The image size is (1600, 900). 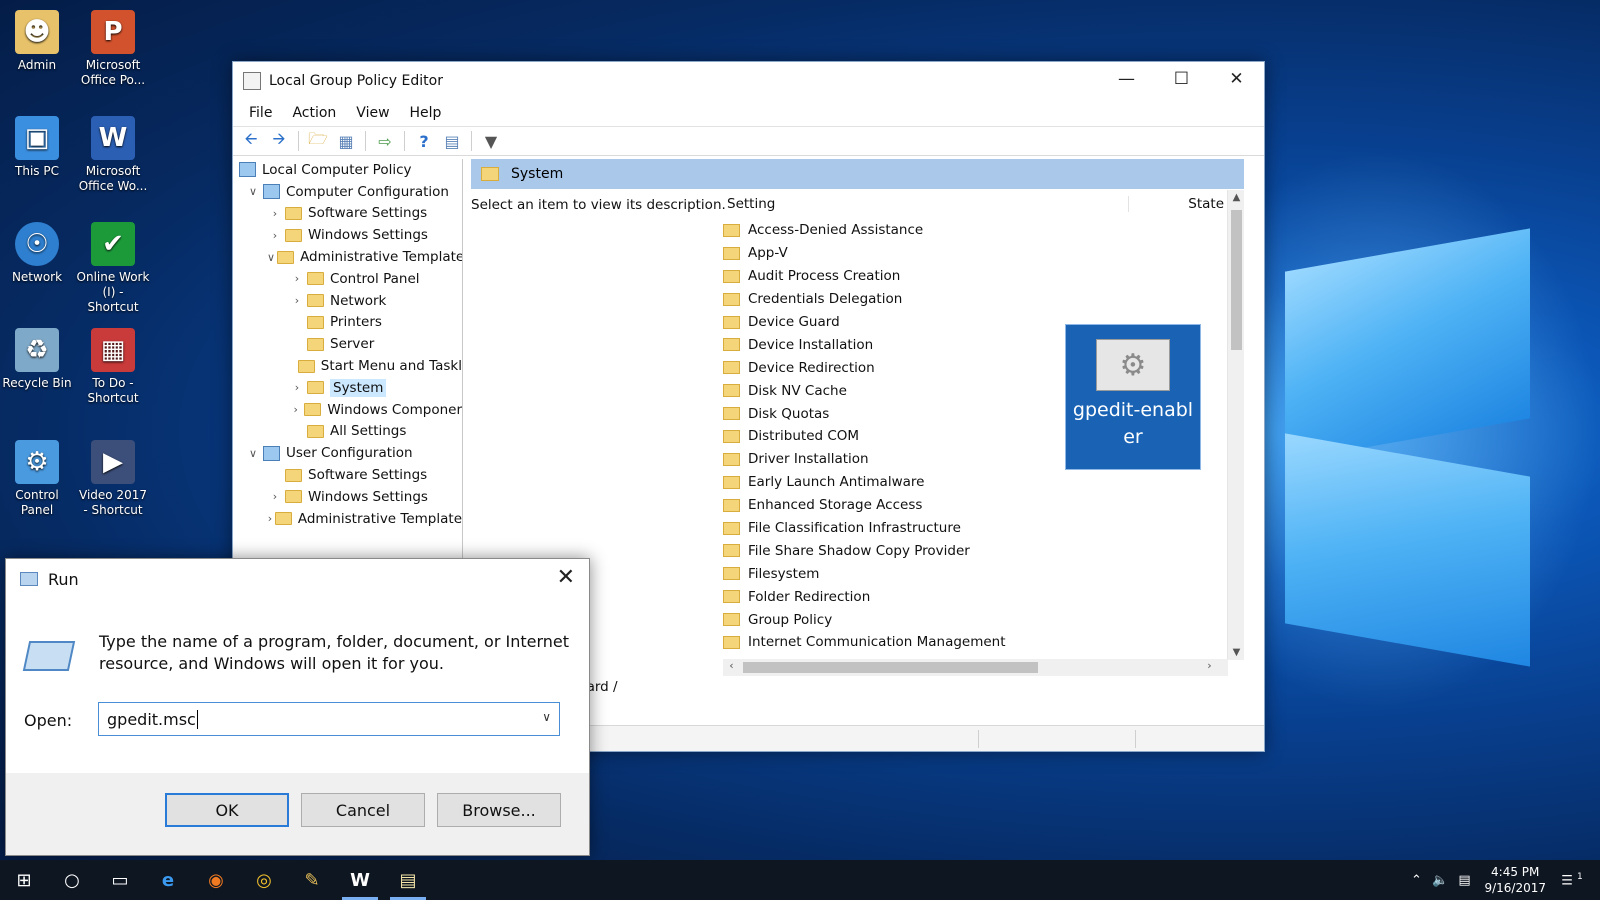 I want to click on tree-item: › System, so click(x=348, y=388).